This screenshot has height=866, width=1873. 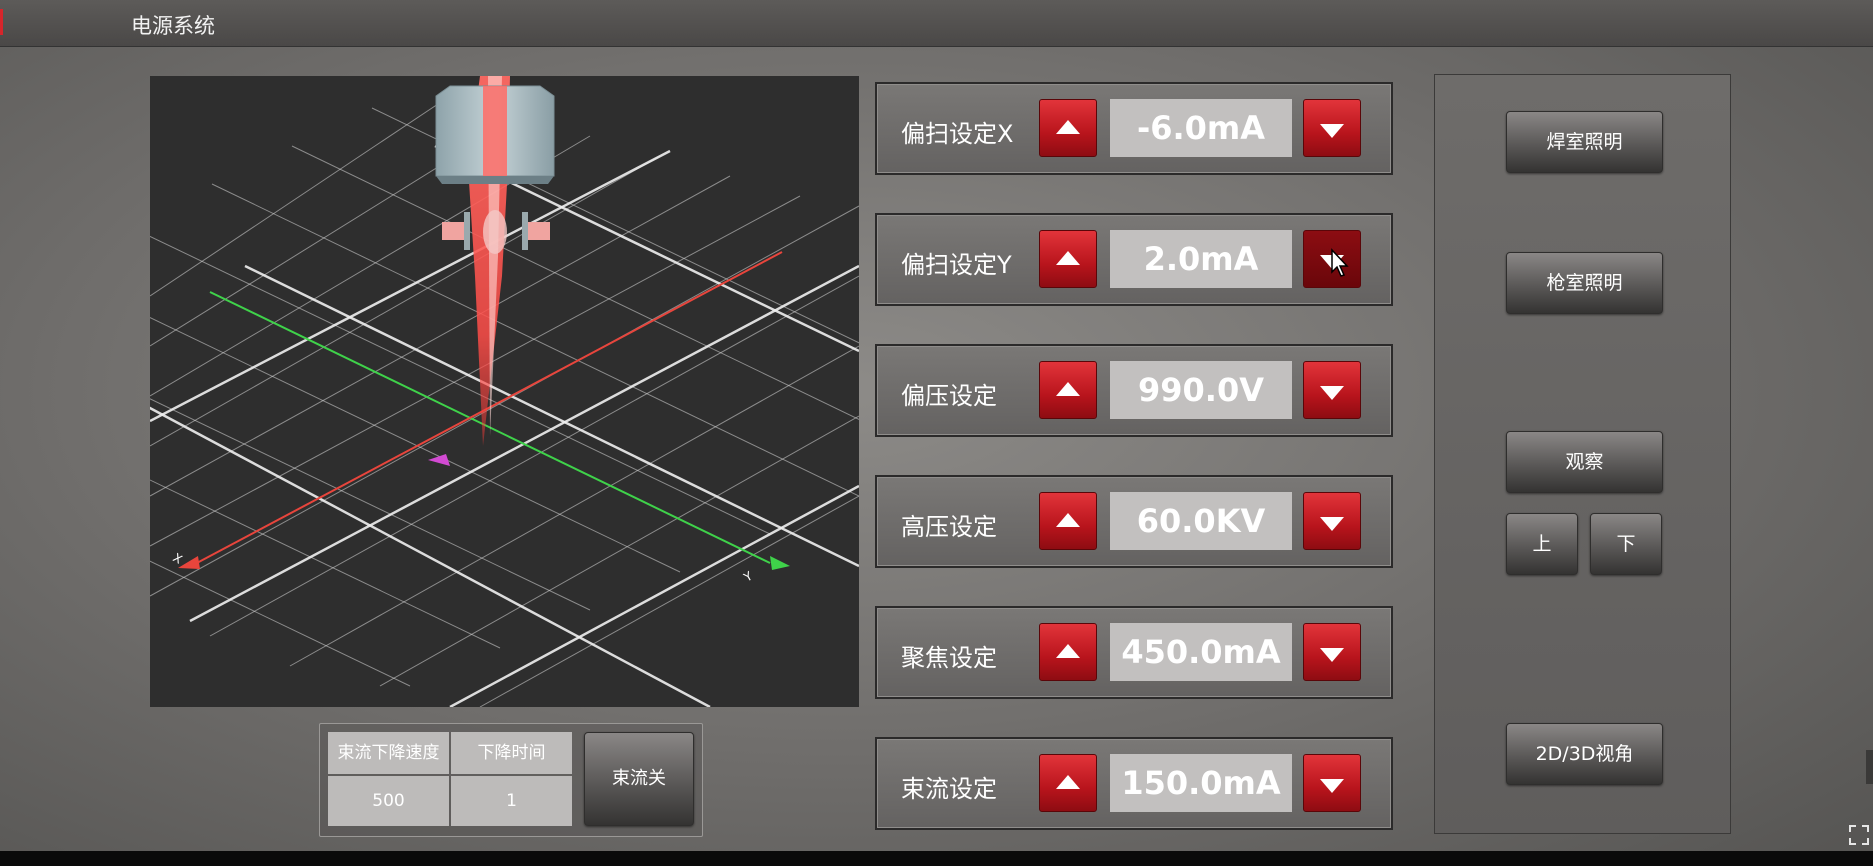 I want to click on right-control-panel: 焊室照明 枪室照明 观察 上 下 2D/3D视角, so click(x=1582, y=454).